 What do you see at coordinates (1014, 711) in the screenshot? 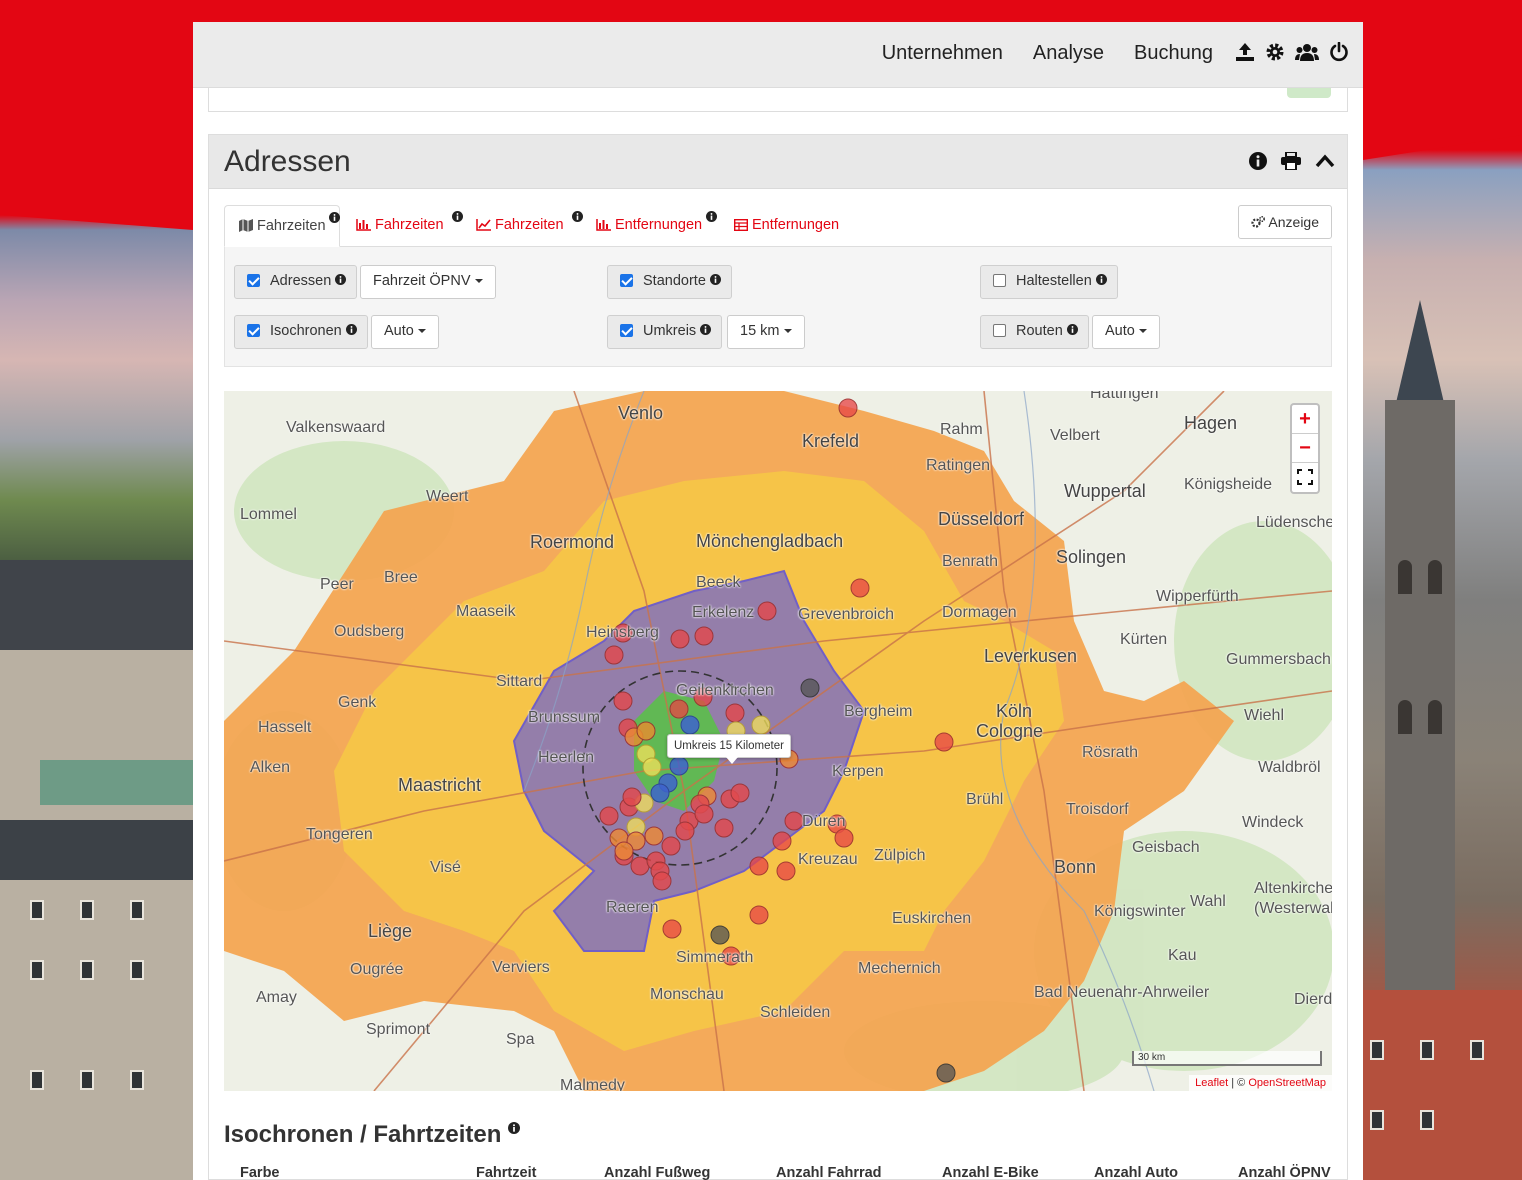
I see `map-label: Köln` at bounding box center [1014, 711].